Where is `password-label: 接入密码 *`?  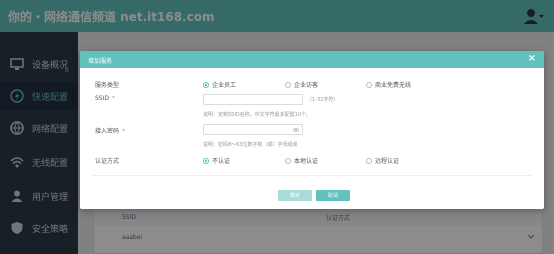 password-label: 接入密码 * is located at coordinates (110, 130).